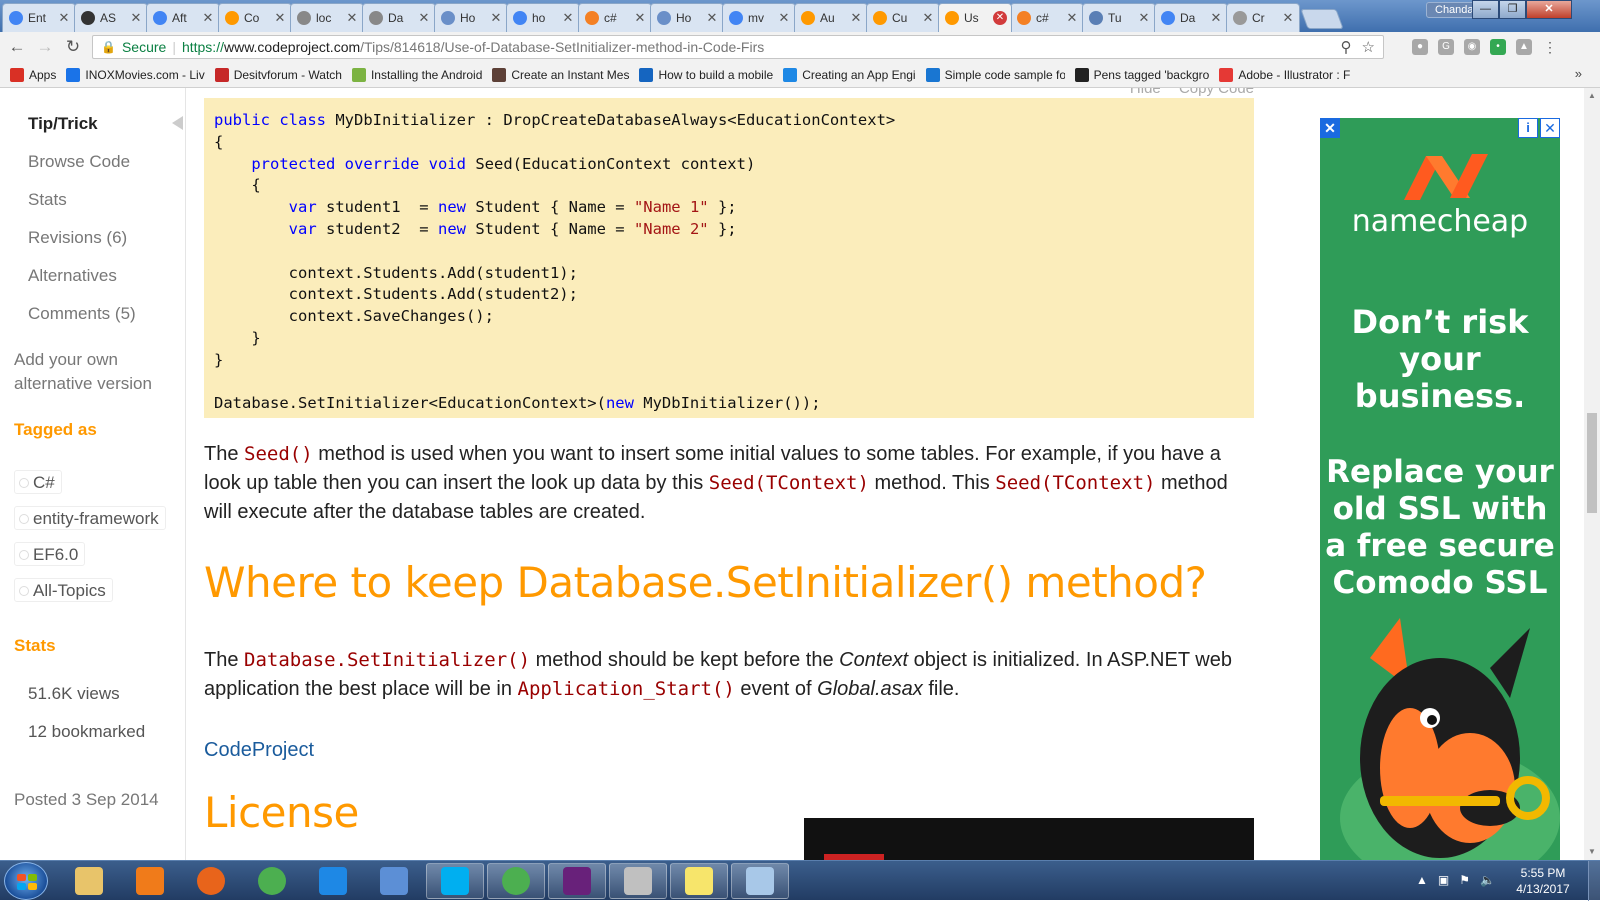 This screenshot has height=901, width=1600. What do you see at coordinates (1578, 73) in the screenshot?
I see `bookmarks-overflow-icon: »` at bounding box center [1578, 73].